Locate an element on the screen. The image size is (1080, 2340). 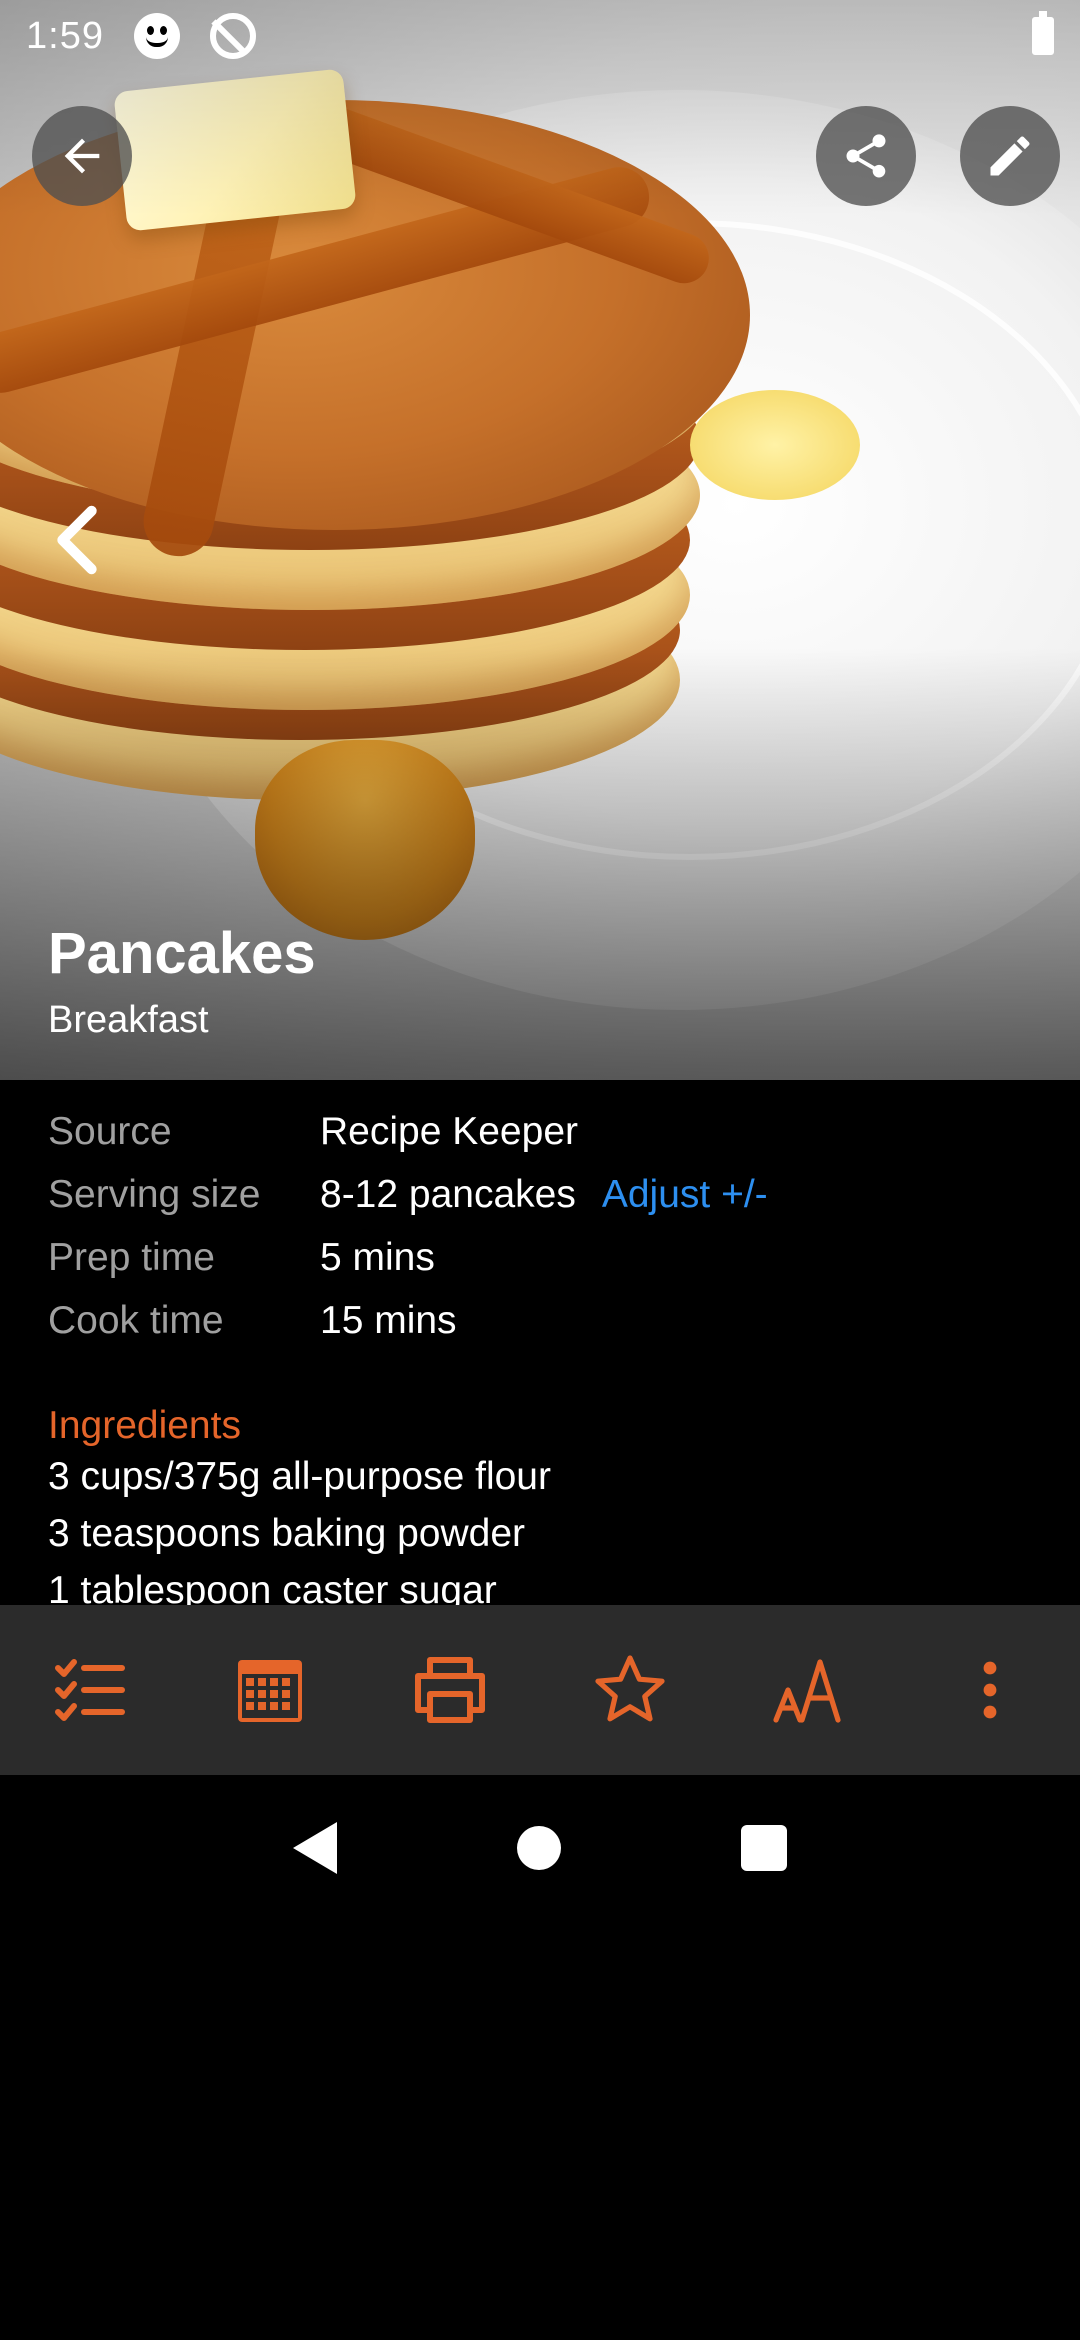
info-row-cook-time: Cook time 15 mins is located at coordinates (540, 1330).